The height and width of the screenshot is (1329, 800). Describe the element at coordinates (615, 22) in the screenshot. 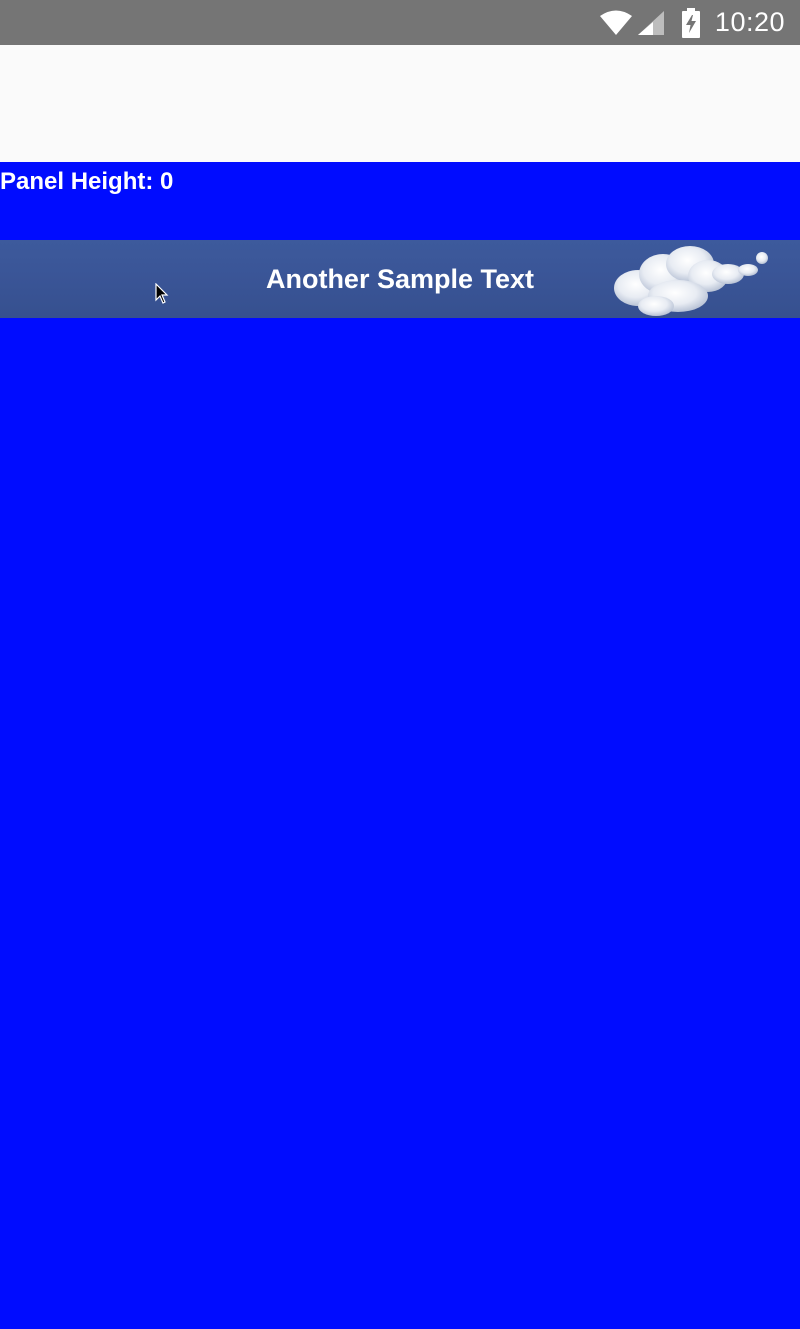

I see `wifi-icon` at that location.